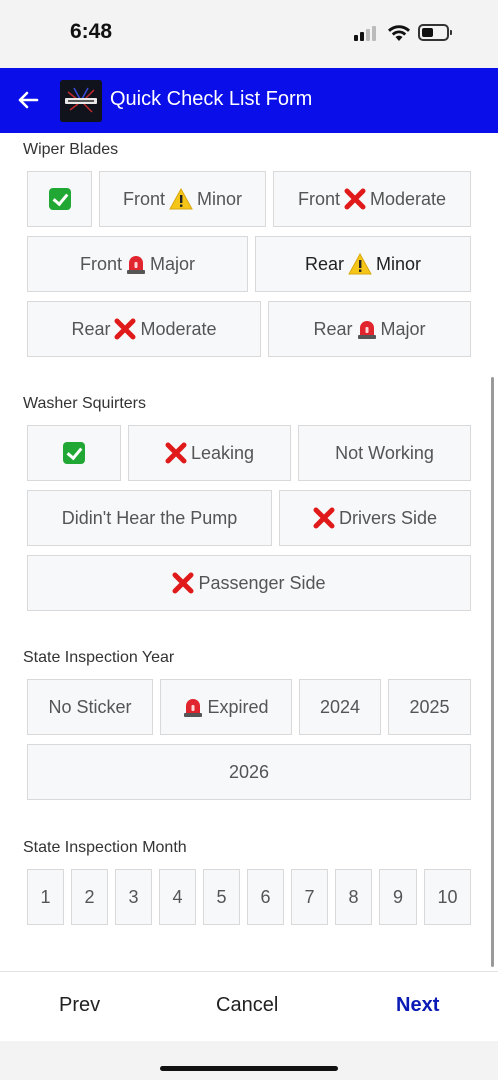 This screenshot has width=498, height=1080. What do you see at coordinates (84, 403) in the screenshot?
I see `washer-squirters-label: Washer Squirters` at bounding box center [84, 403].